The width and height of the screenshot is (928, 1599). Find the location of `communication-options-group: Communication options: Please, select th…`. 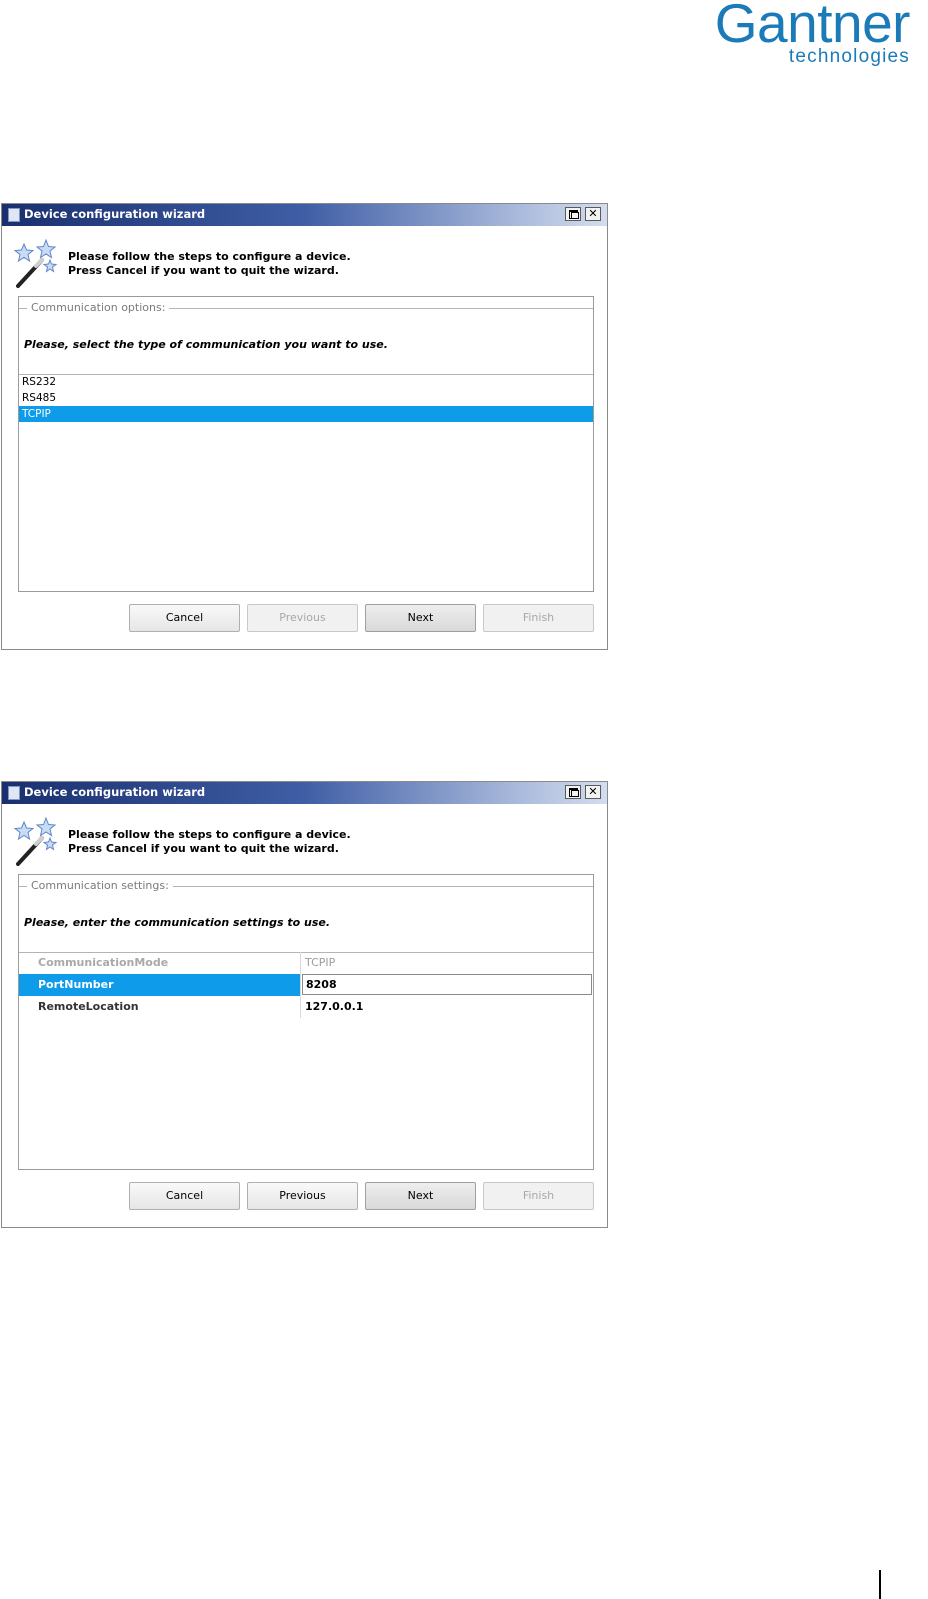

communication-options-group: Communication options: Please, select th… is located at coordinates (306, 444).